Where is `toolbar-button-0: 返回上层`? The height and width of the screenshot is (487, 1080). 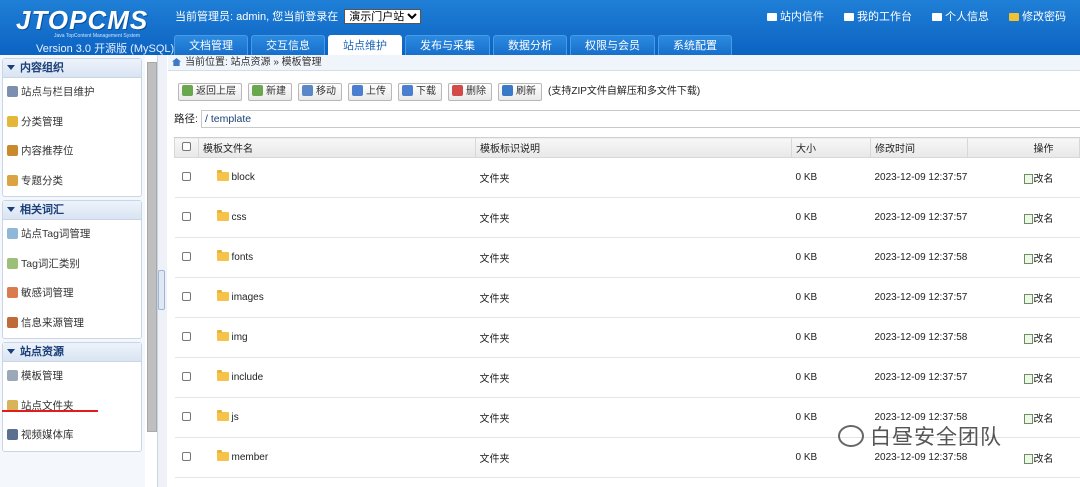
toolbar-button-0: 返回上层 is located at coordinates (210, 92).